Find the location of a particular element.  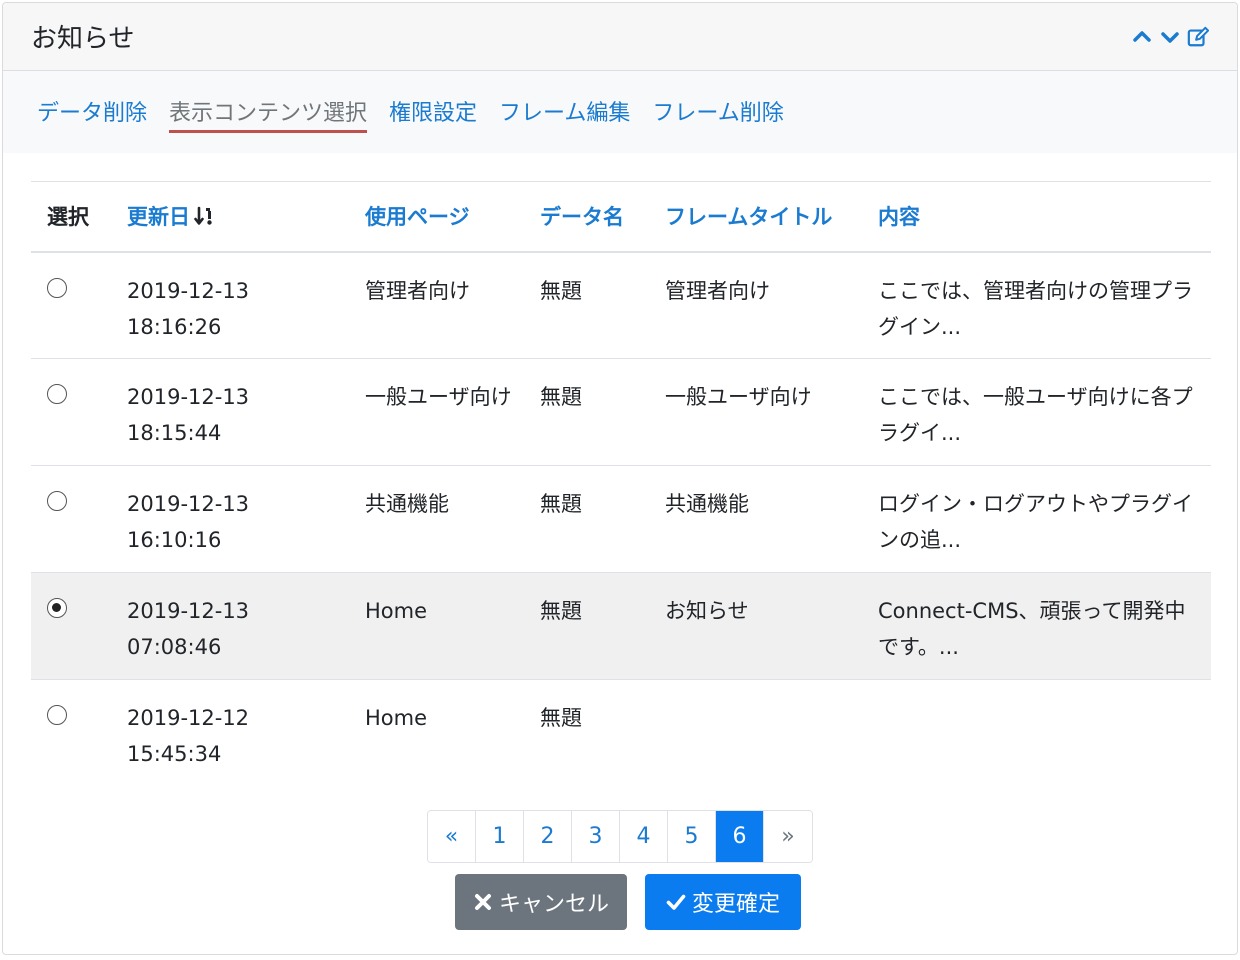

row-time: 15:45:34 is located at coordinates (174, 754).